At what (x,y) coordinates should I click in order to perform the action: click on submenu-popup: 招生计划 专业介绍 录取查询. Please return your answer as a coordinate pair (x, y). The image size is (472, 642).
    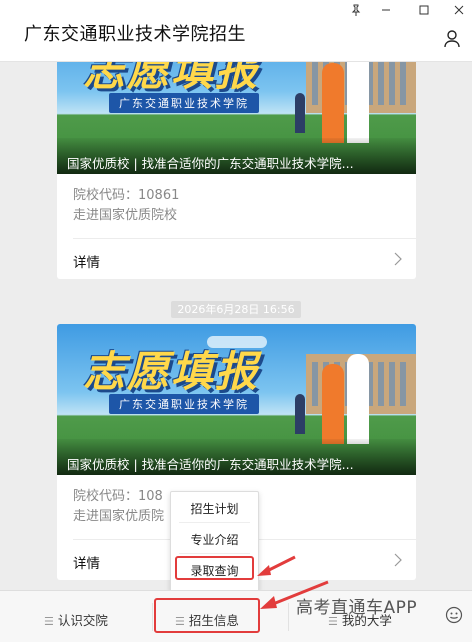
    Looking at the image, I should click on (214, 541).